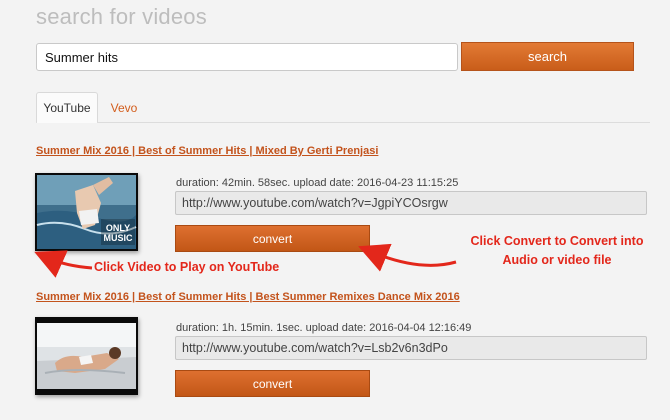  I want to click on thumbnail-image, so click(86, 356).